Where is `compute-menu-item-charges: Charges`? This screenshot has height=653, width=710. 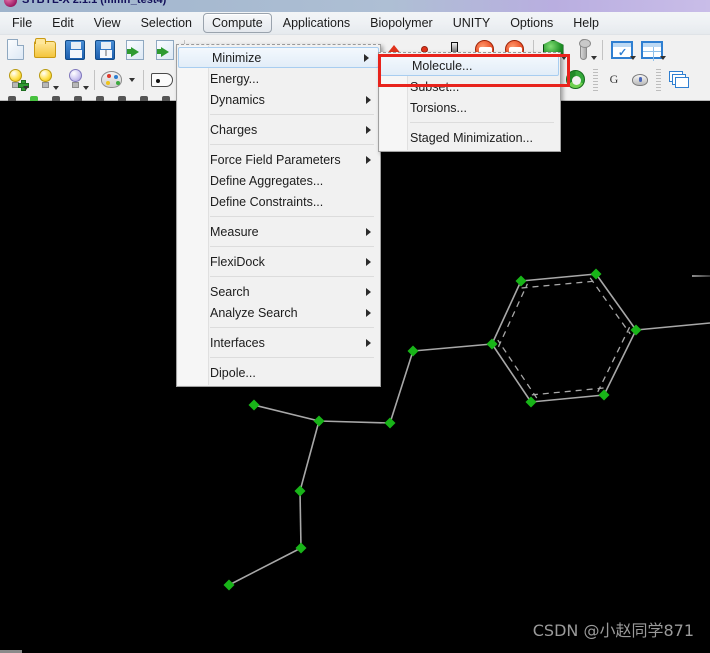
compute-menu-item-charges: Charges is located at coordinates (278, 129).